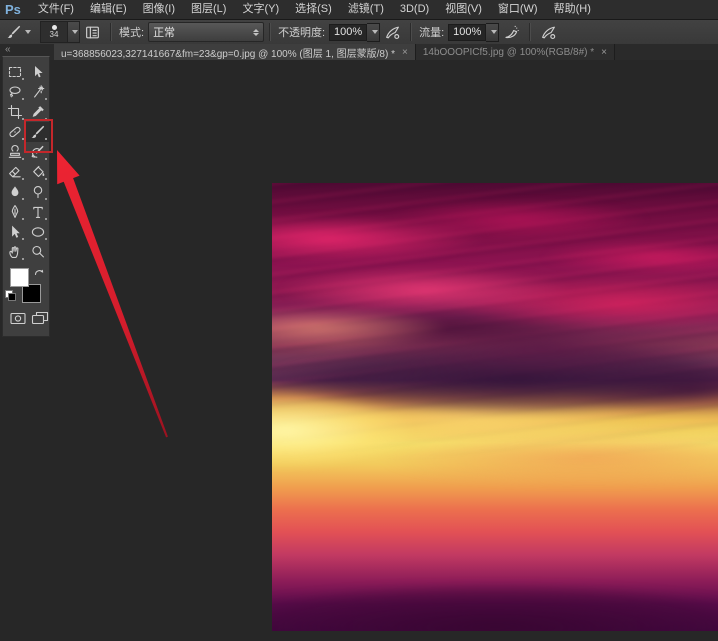  I want to click on tool-brush, so click(37, 132).